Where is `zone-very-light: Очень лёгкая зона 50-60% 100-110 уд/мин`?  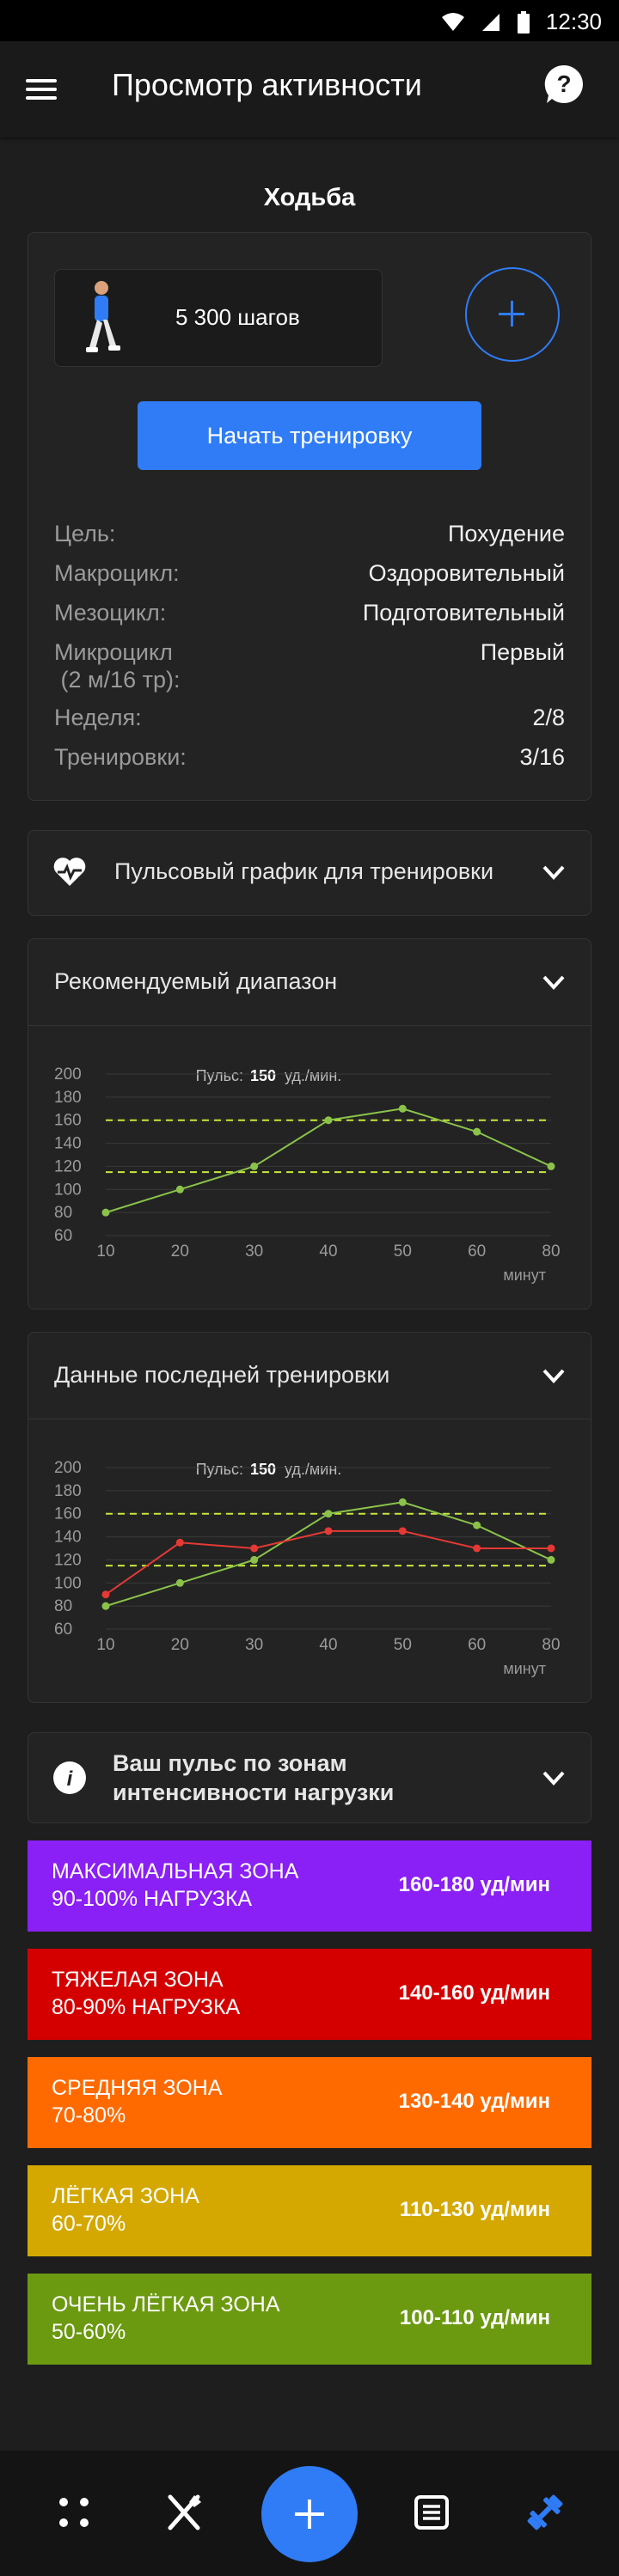 zone-very-light: Очень лёгкая зона 50-60% 100-110 уд/мин is located at coordinates (309, 2319).